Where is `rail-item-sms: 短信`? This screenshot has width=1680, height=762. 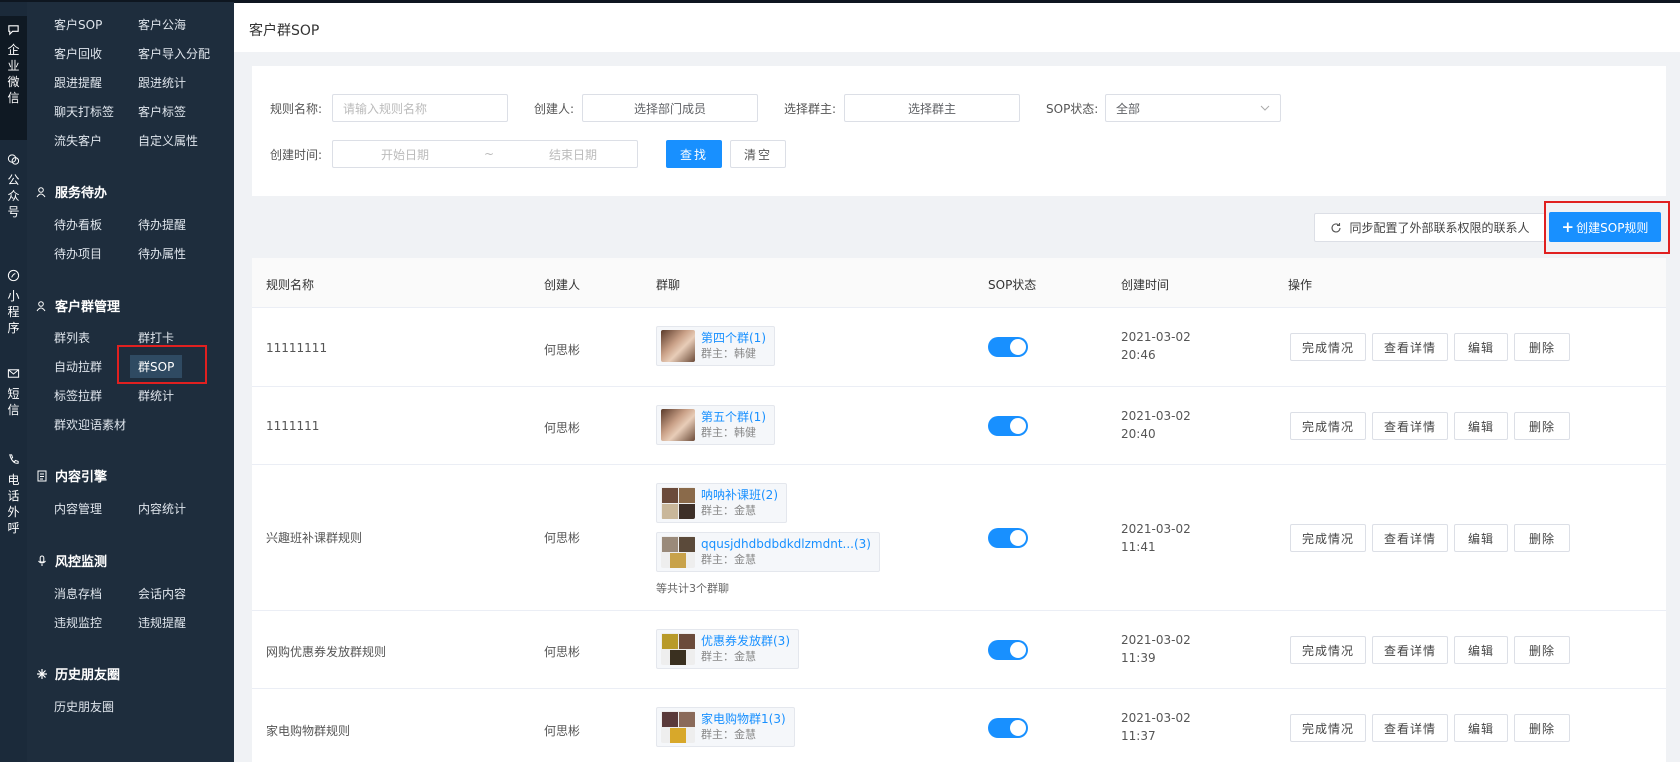 rail-item-sms: 短信 is located at coordinates (13, 392).